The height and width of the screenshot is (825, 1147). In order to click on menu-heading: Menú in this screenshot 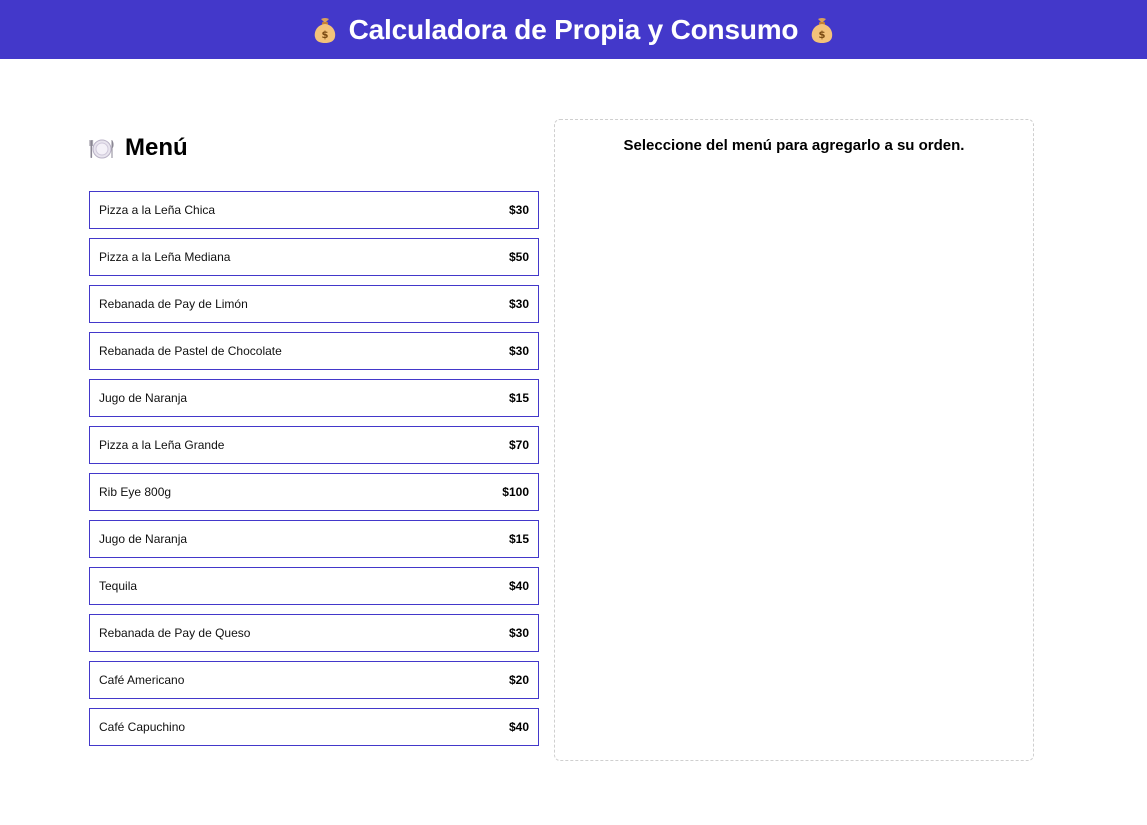, I will do `click(314, 148)`.